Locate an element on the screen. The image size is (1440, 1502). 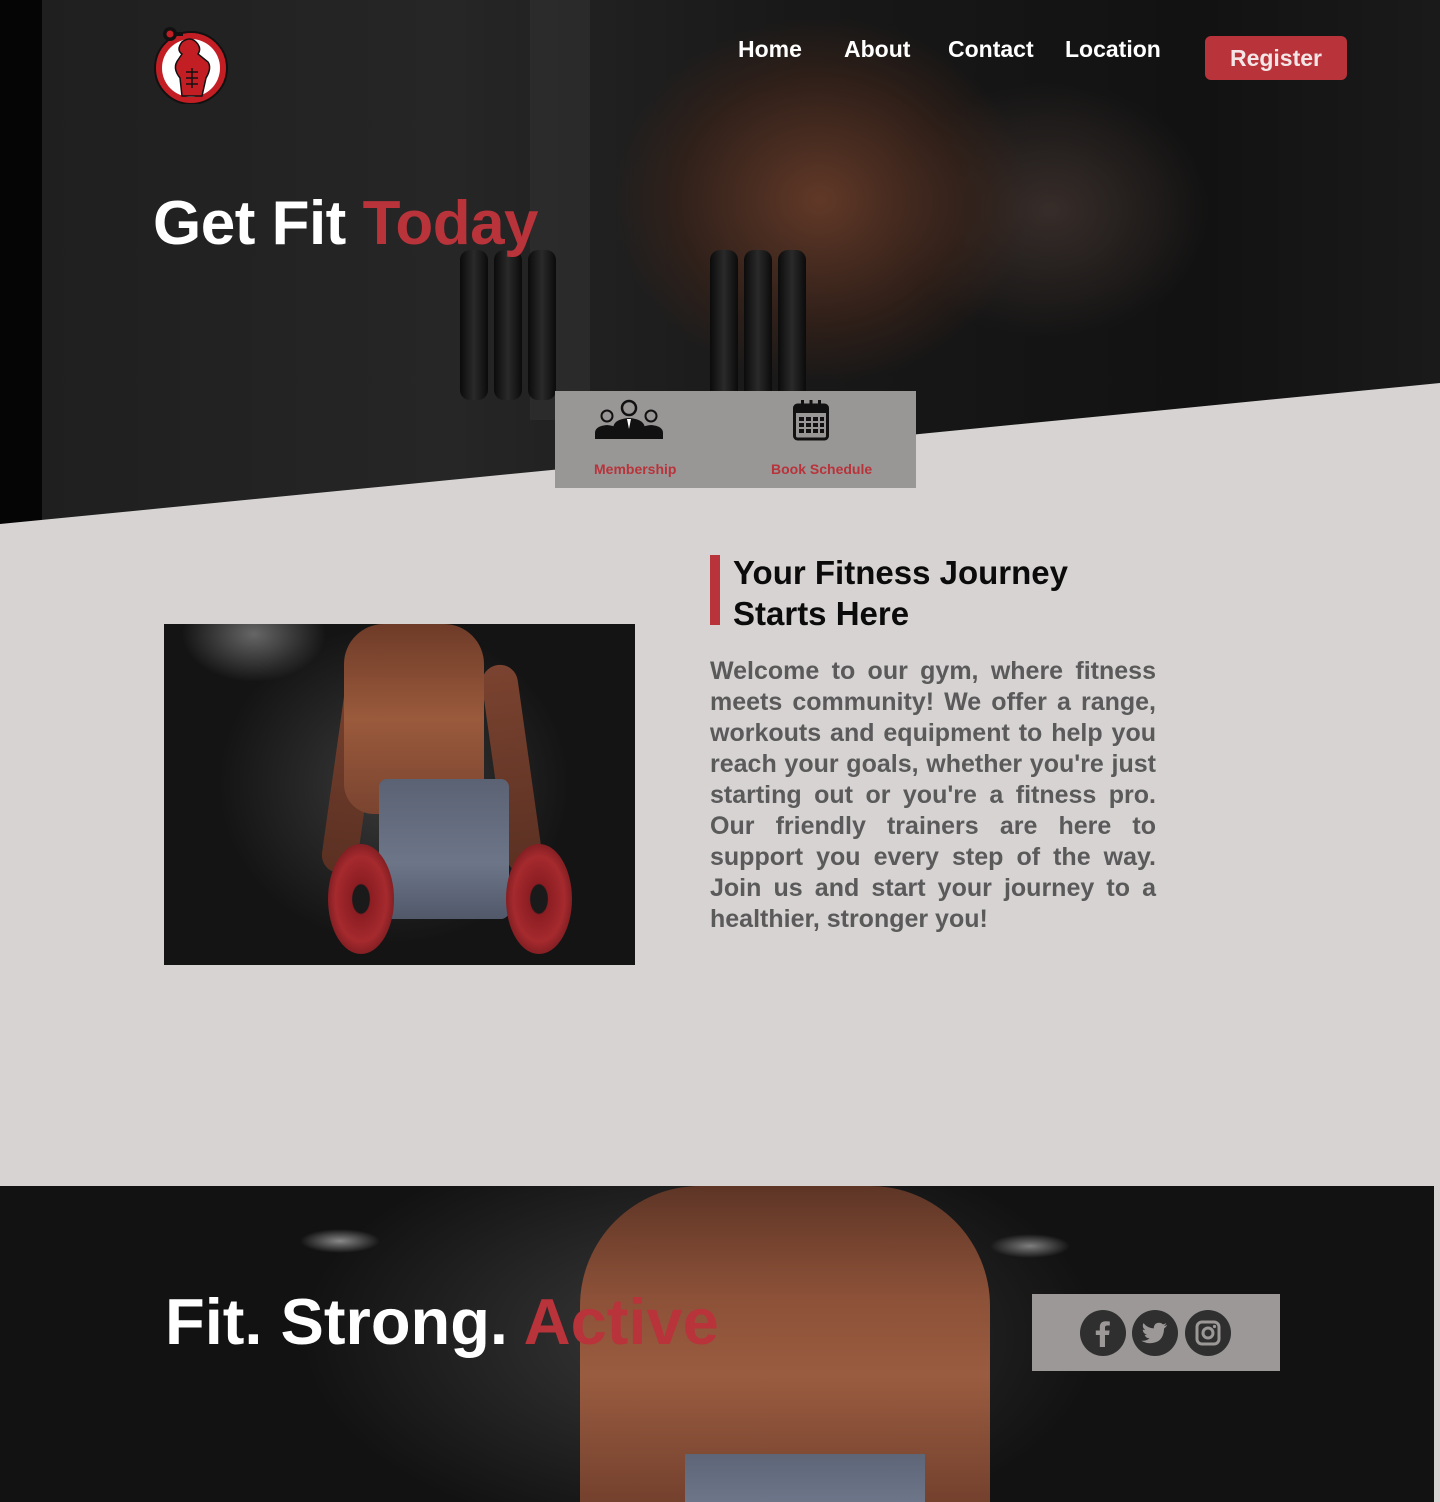
dumbbell-graphic is located at coordinates (640, 325).